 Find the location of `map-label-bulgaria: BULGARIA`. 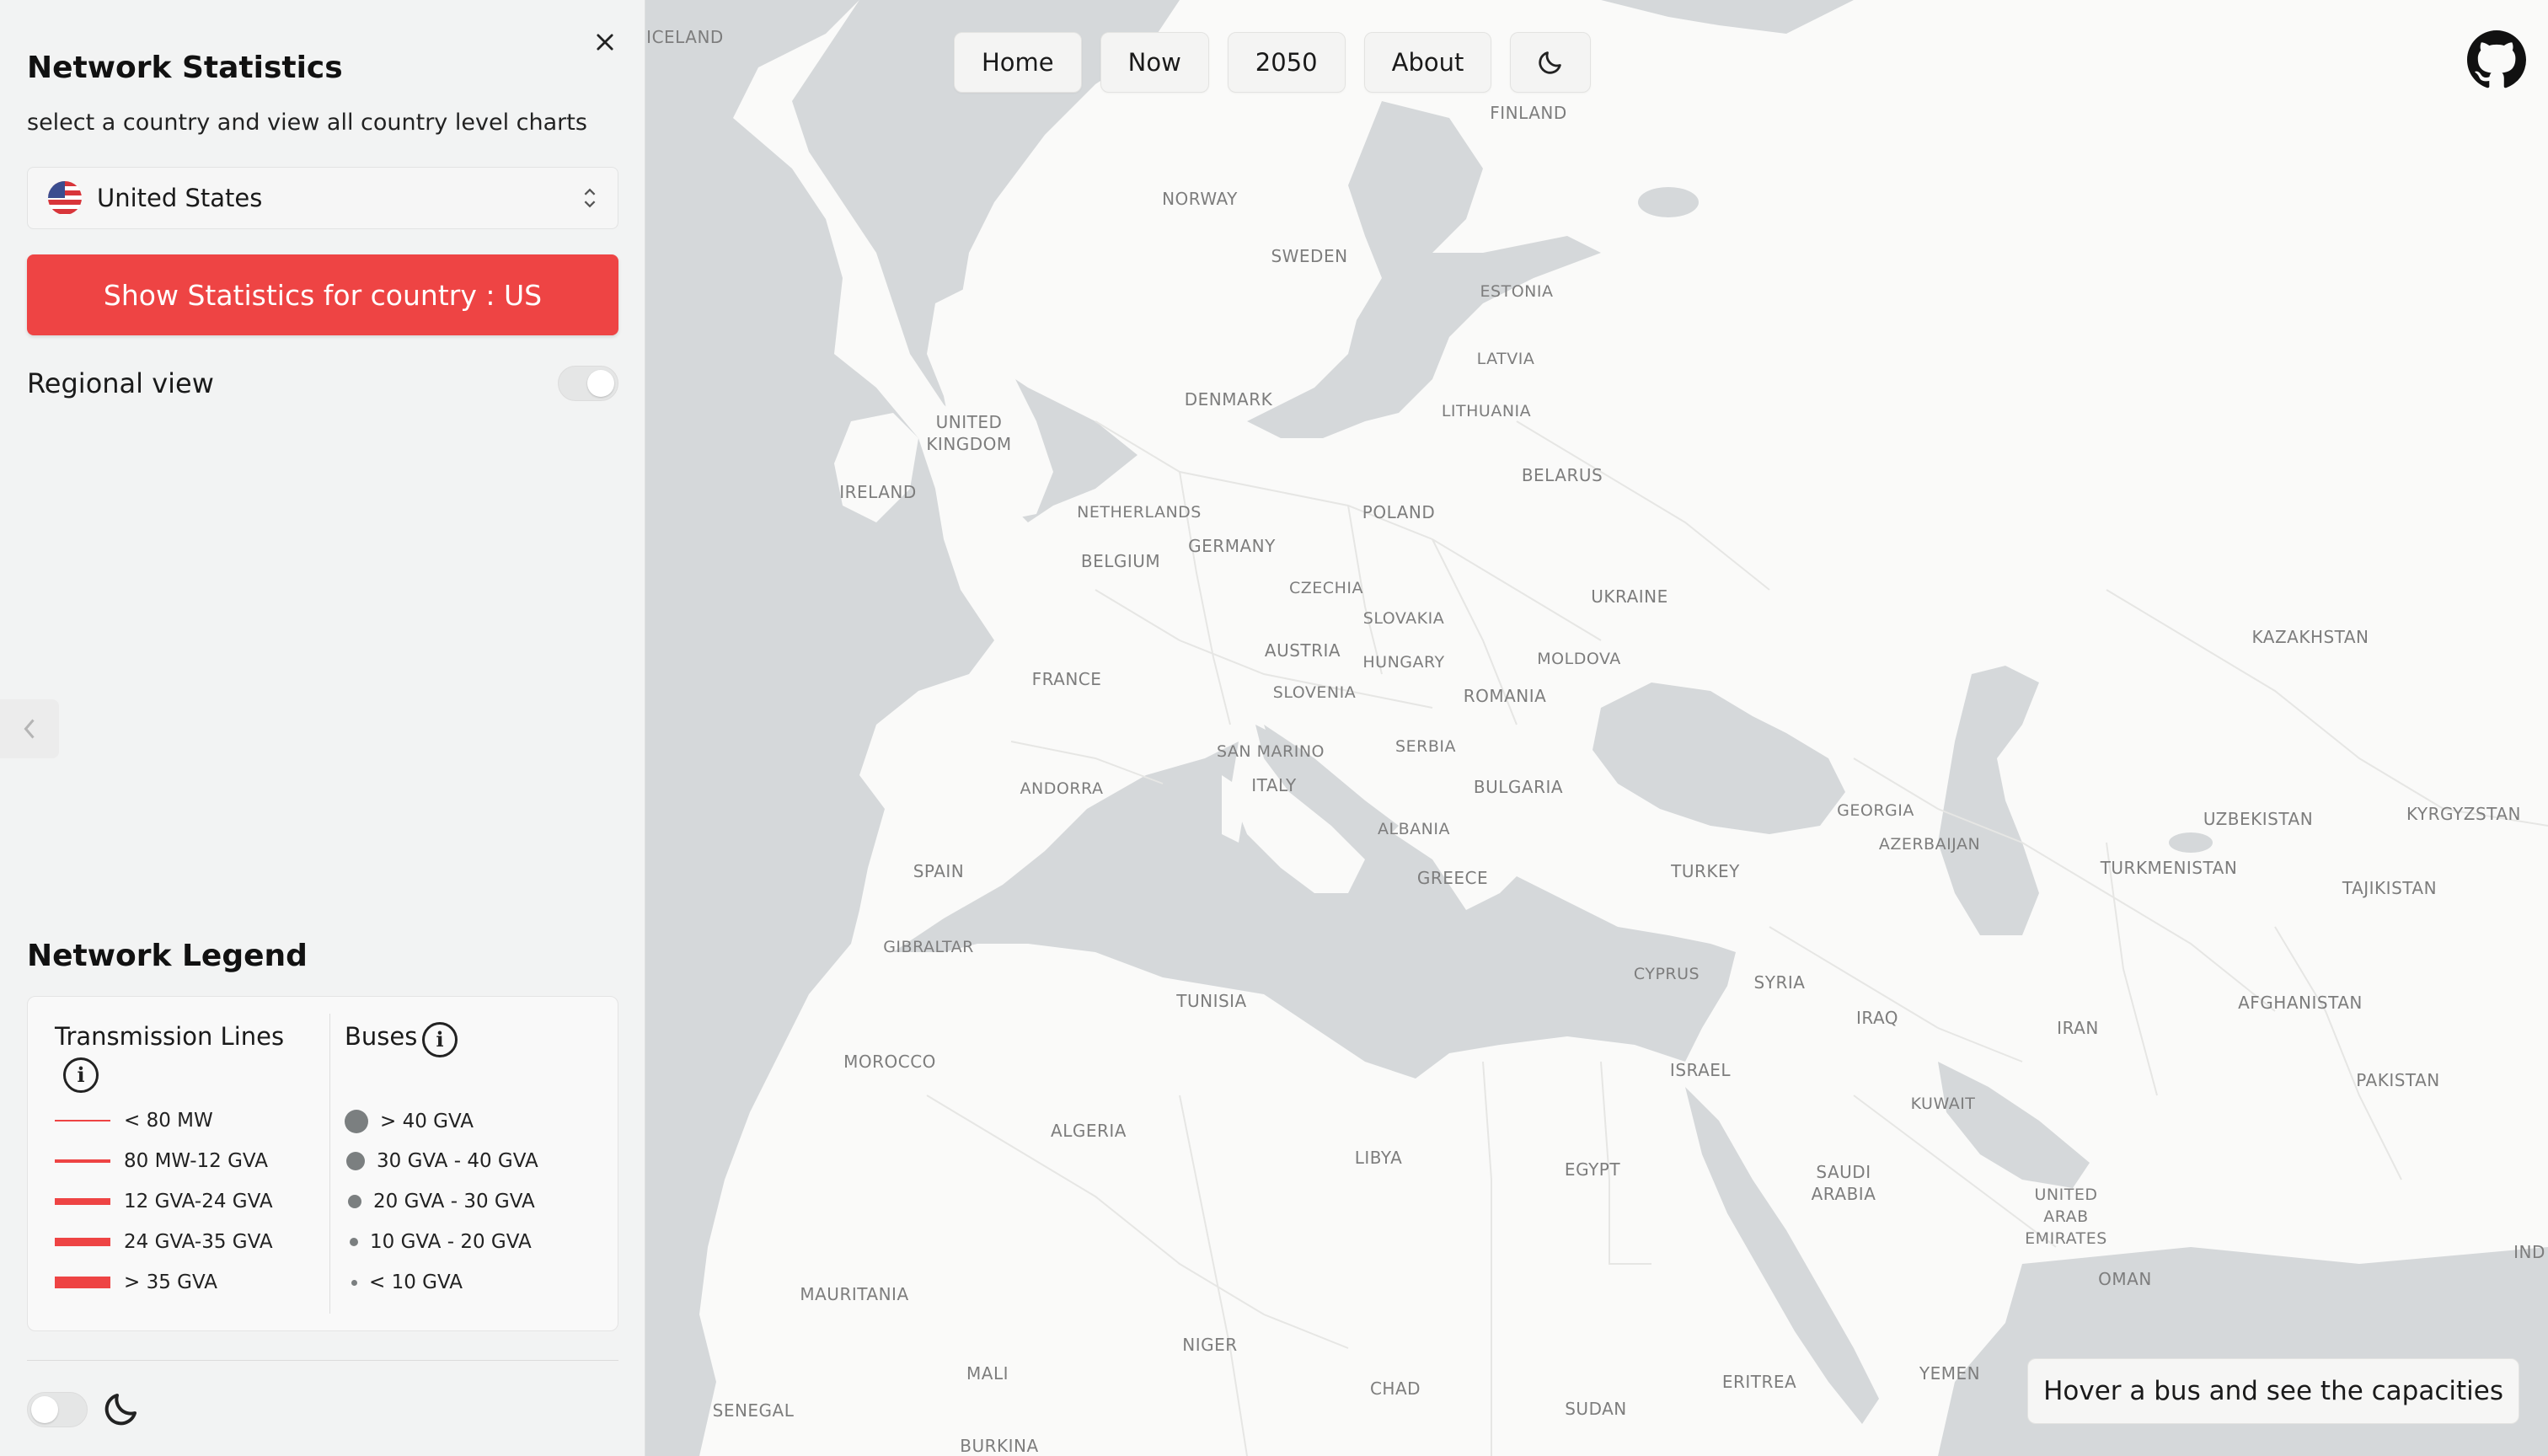

map-label-bulgaria: BULGARIA is located at coordinates (1518, 787).